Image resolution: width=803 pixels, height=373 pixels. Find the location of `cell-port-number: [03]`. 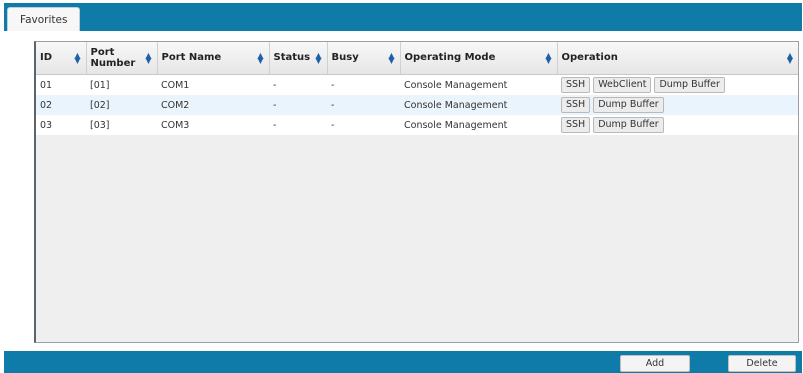

cell-port-number: [03] is located at coordinates (121, 125).